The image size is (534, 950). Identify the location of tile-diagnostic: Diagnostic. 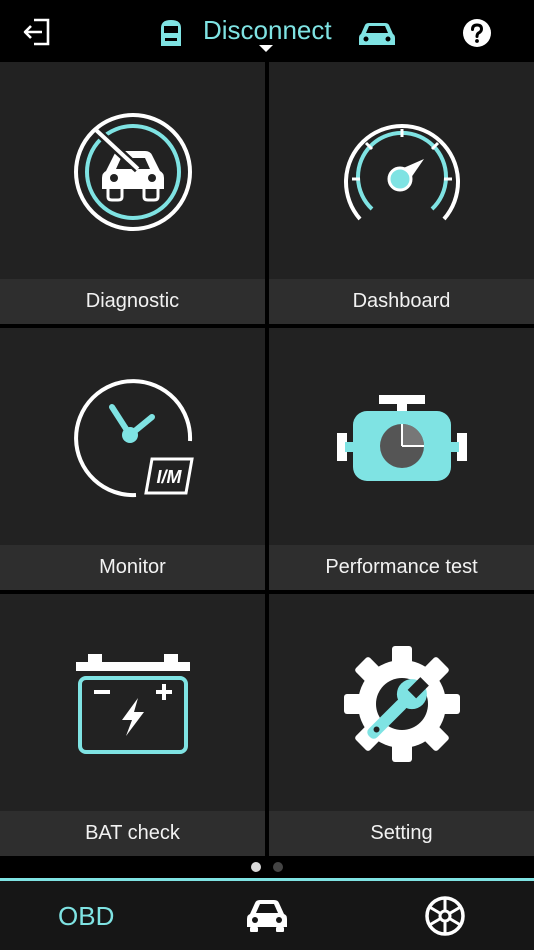
(132, 193).